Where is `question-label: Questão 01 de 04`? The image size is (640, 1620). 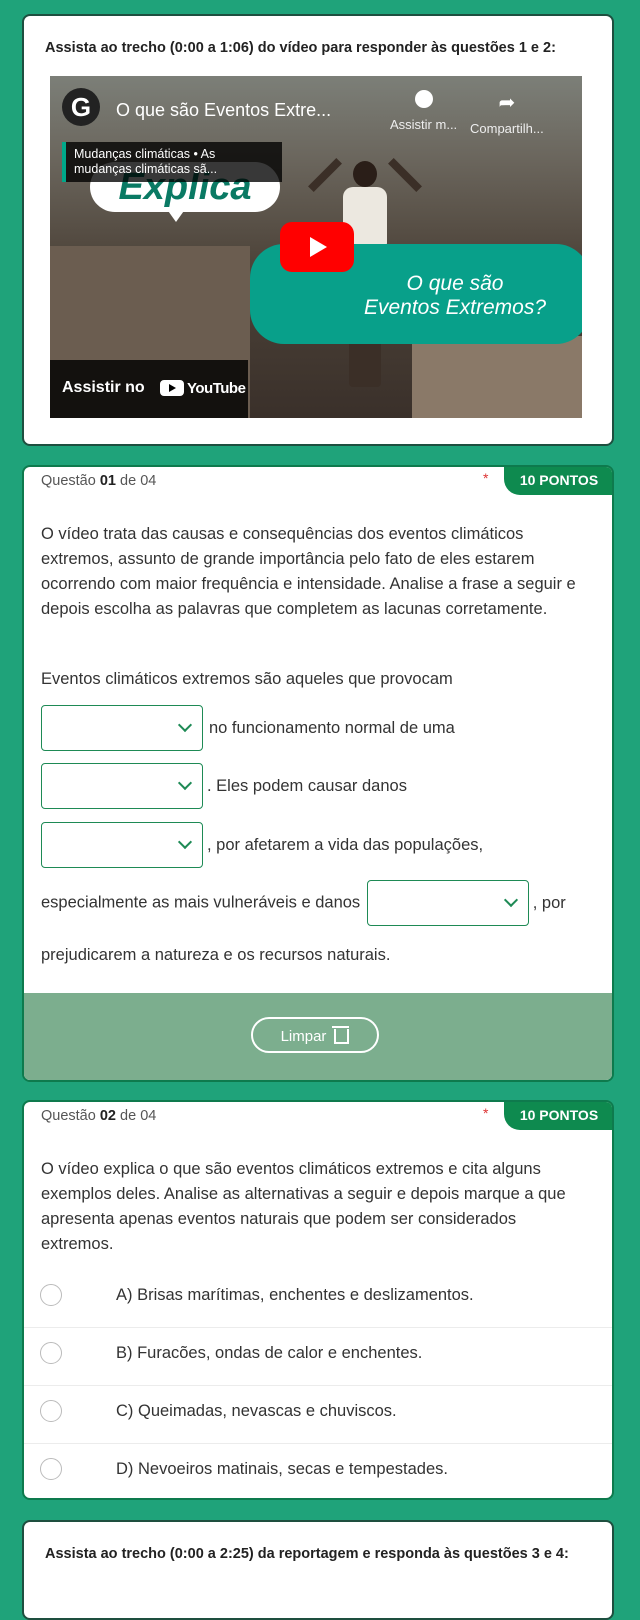
question-label: Questão 01 de 04 is located at coordinates (99, 481).